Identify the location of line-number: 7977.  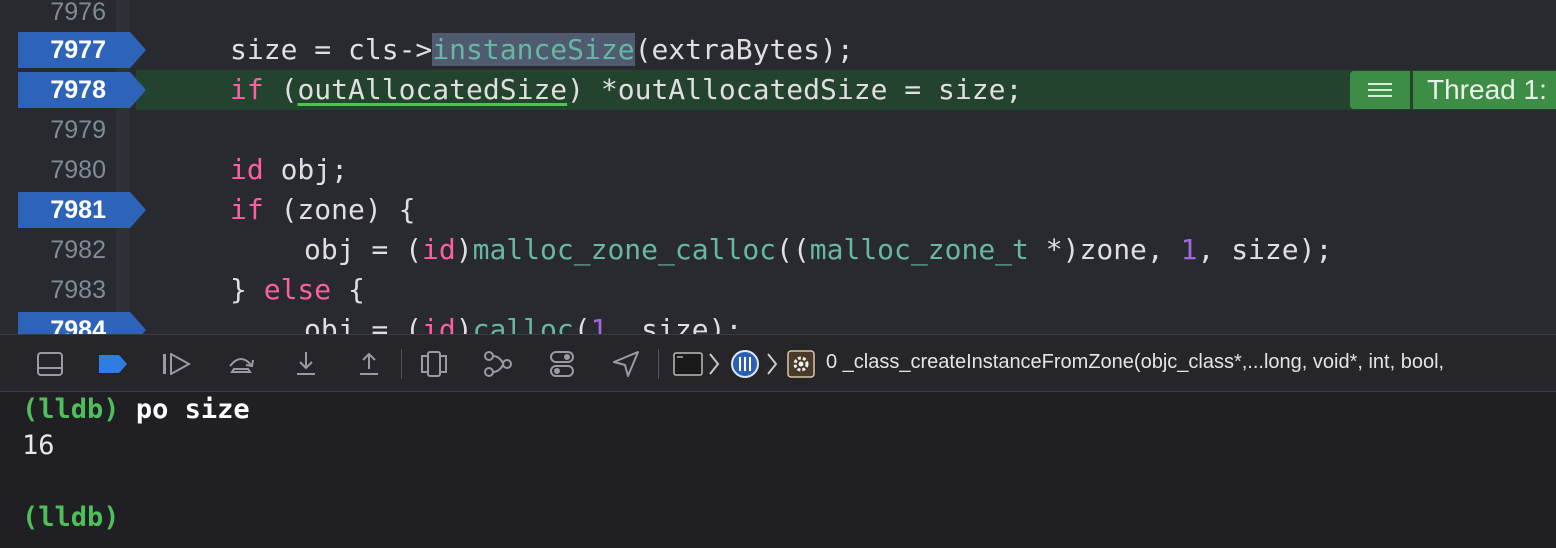
(78, 50).